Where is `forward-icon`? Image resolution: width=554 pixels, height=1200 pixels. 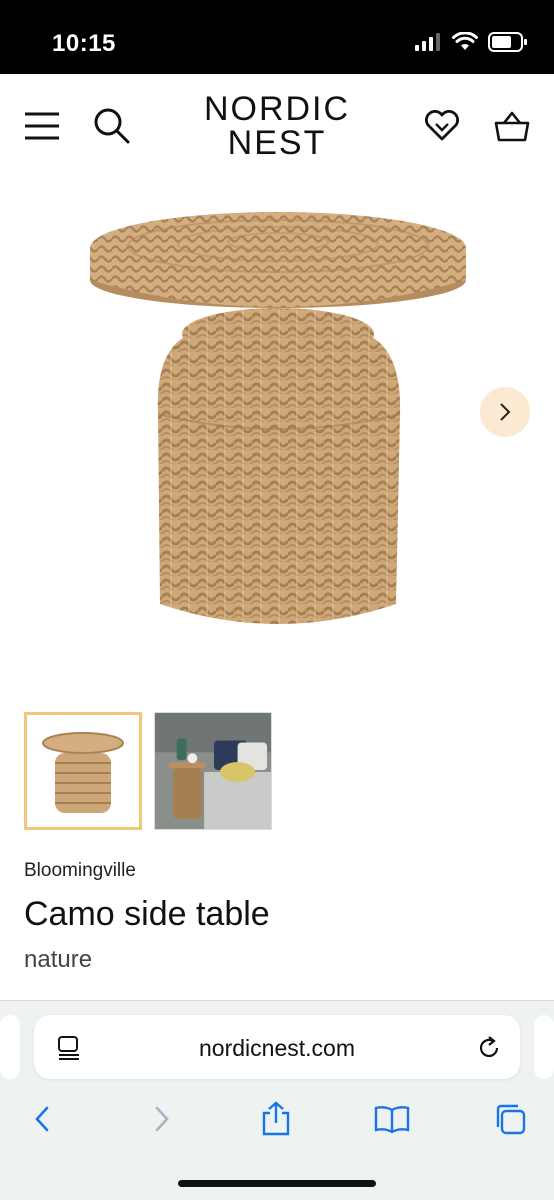 forward-icon is located at coordinates (162, 1119).